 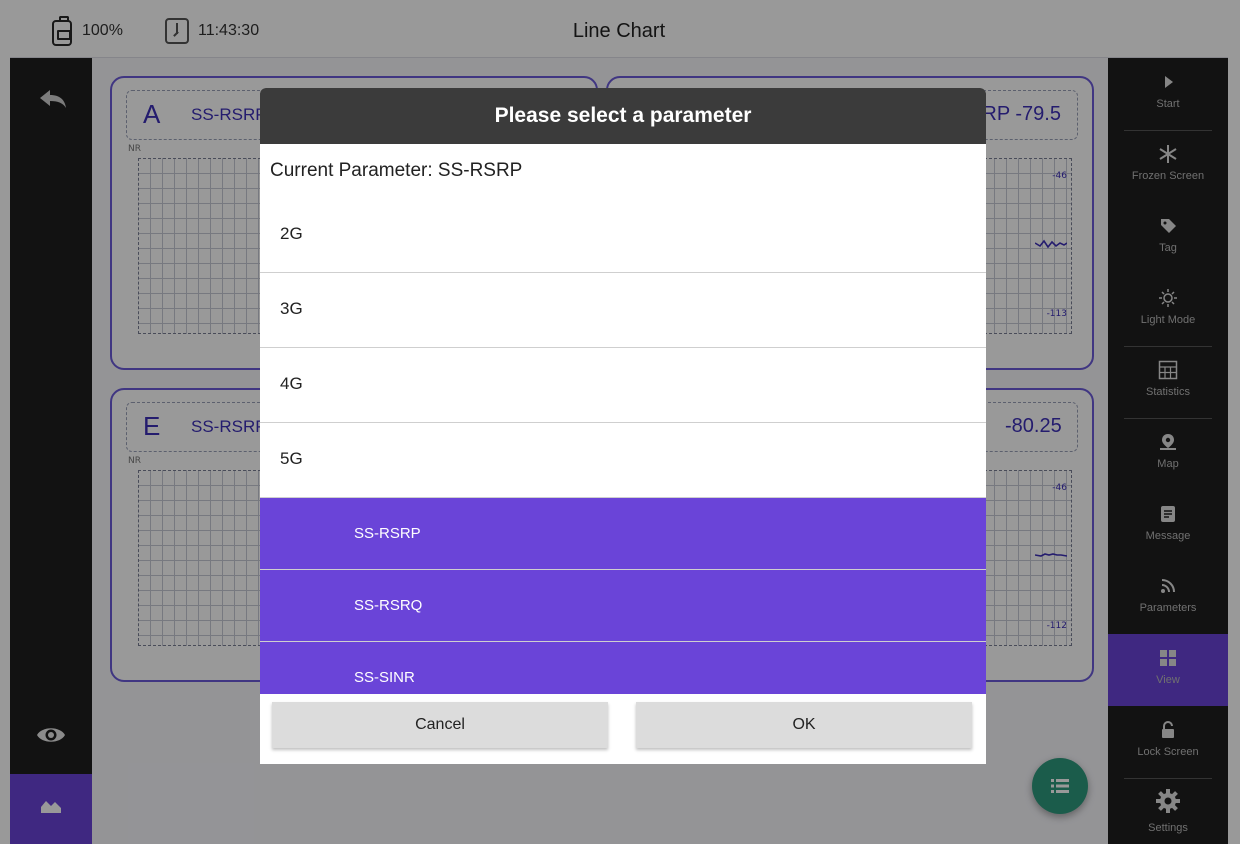 I want to click on ok-button: OK, so click(x=804, y=725).